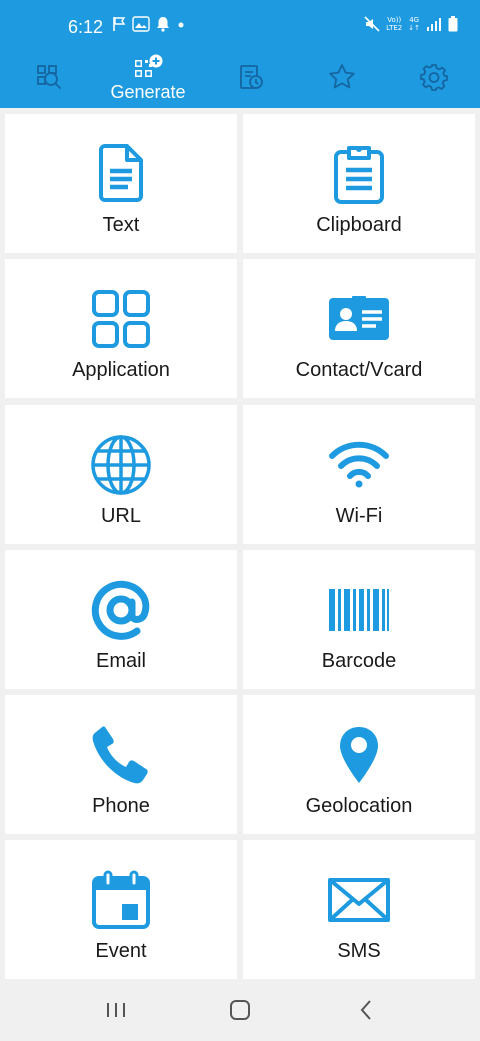 This screenshot has width=480, height=1041. I want to click on app-header: 6:12 Vo)) LTE2 4G ↓↑ Generate, so click(240, 54).